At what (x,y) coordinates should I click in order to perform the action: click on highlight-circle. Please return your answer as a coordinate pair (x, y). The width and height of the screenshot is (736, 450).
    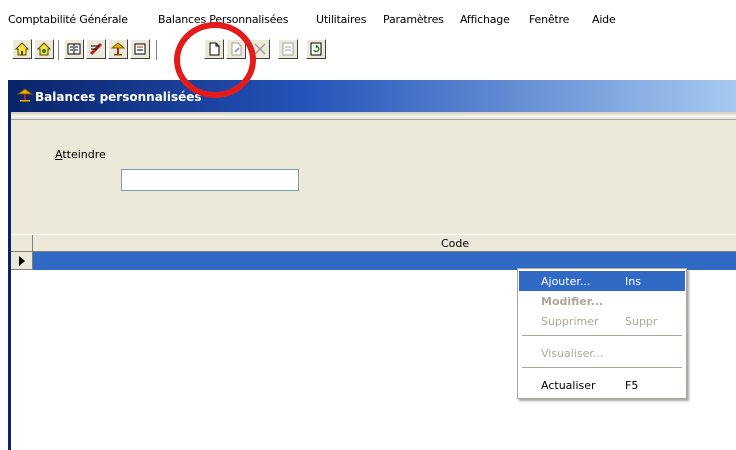
    Looking at the image, I should click on (215, 60).